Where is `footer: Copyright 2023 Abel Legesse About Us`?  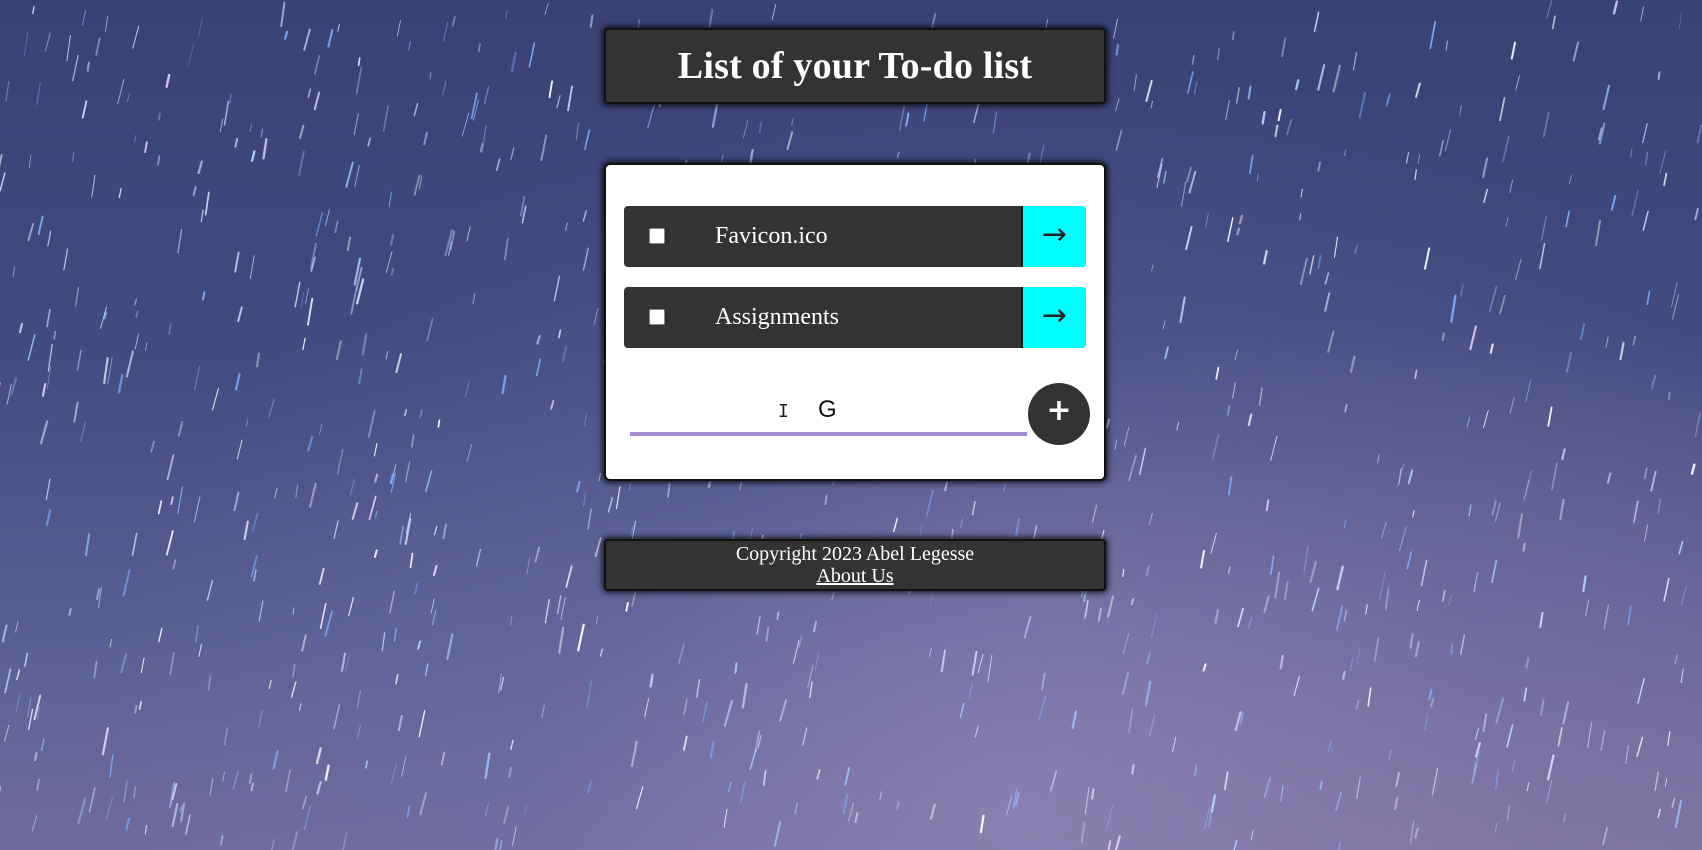
footer: Copyright 2023 Abel Legesse About Us is located at coordinates (855, 565).